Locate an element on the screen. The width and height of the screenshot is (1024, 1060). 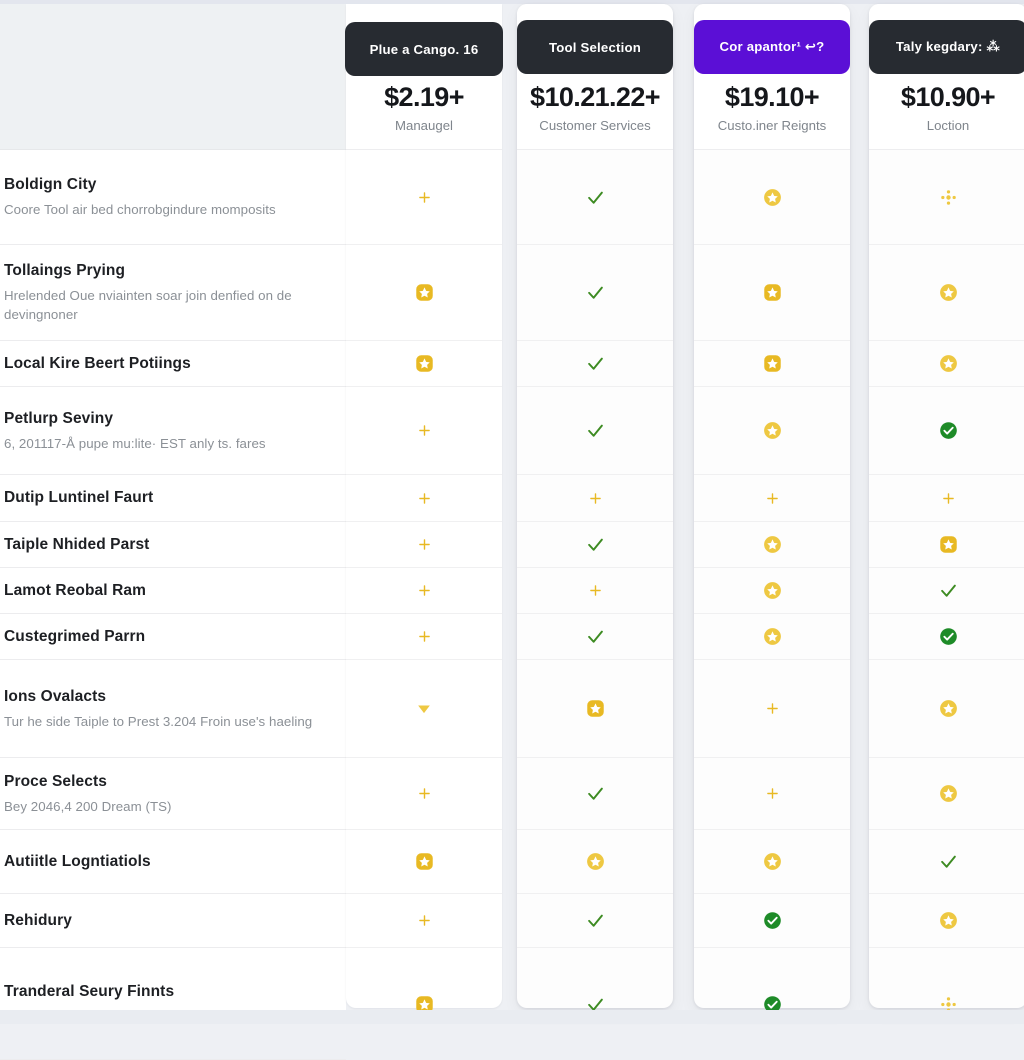
caret-icon is located at coordinates (424, 709).